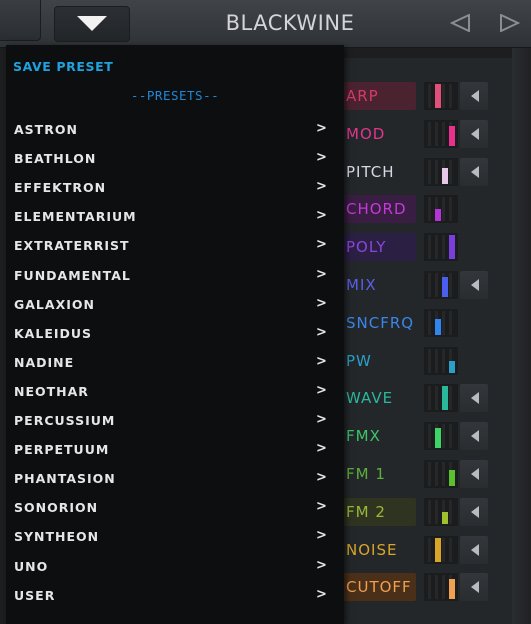 The image size is (531, 624). I want to click on preset-category-item: PHANTASION >, so click(175, 478).